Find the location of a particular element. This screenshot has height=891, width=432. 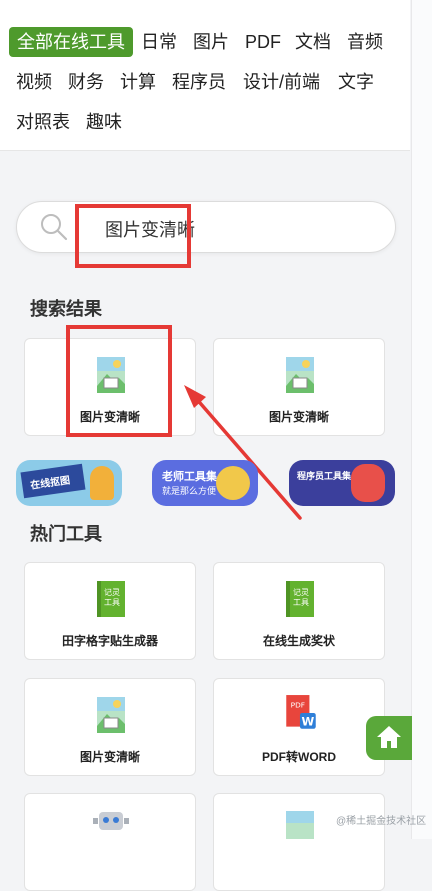

nav-item-design-frontend: 设计/前端 is located at coordinates (281, 82).